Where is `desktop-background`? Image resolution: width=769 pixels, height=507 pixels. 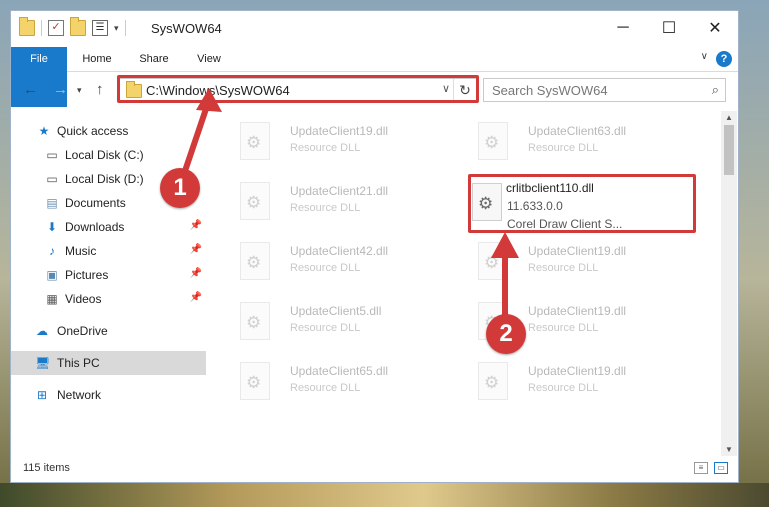 desktop-background is located at coordinates (384, 495).